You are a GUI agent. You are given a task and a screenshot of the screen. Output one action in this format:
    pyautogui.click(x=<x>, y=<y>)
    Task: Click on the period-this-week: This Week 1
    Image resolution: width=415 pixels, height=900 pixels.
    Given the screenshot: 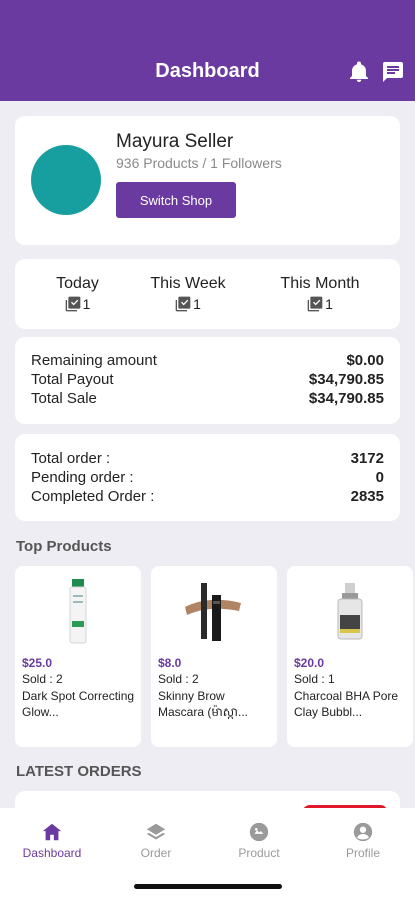 What is the action you would take?
    pyautogui.click(x=188, y=296)
    